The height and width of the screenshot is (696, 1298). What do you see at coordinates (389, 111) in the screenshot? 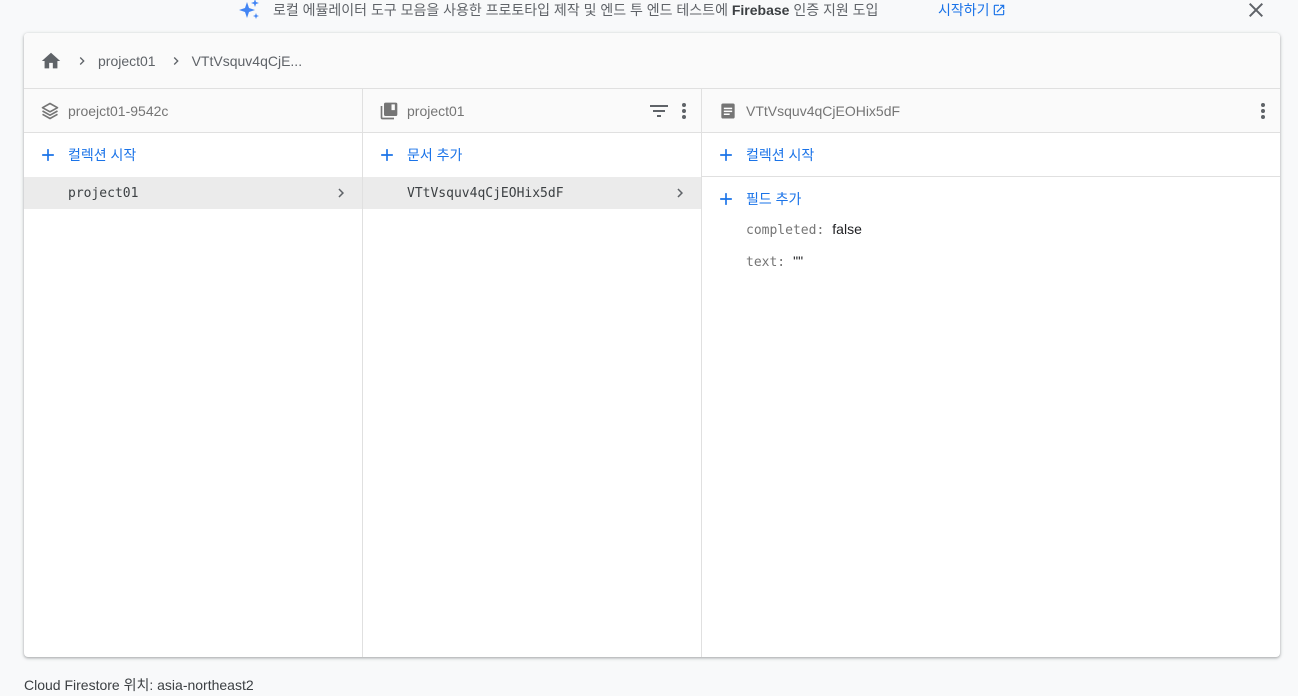
I see `collection-icon` at bounding box center [389, 111].